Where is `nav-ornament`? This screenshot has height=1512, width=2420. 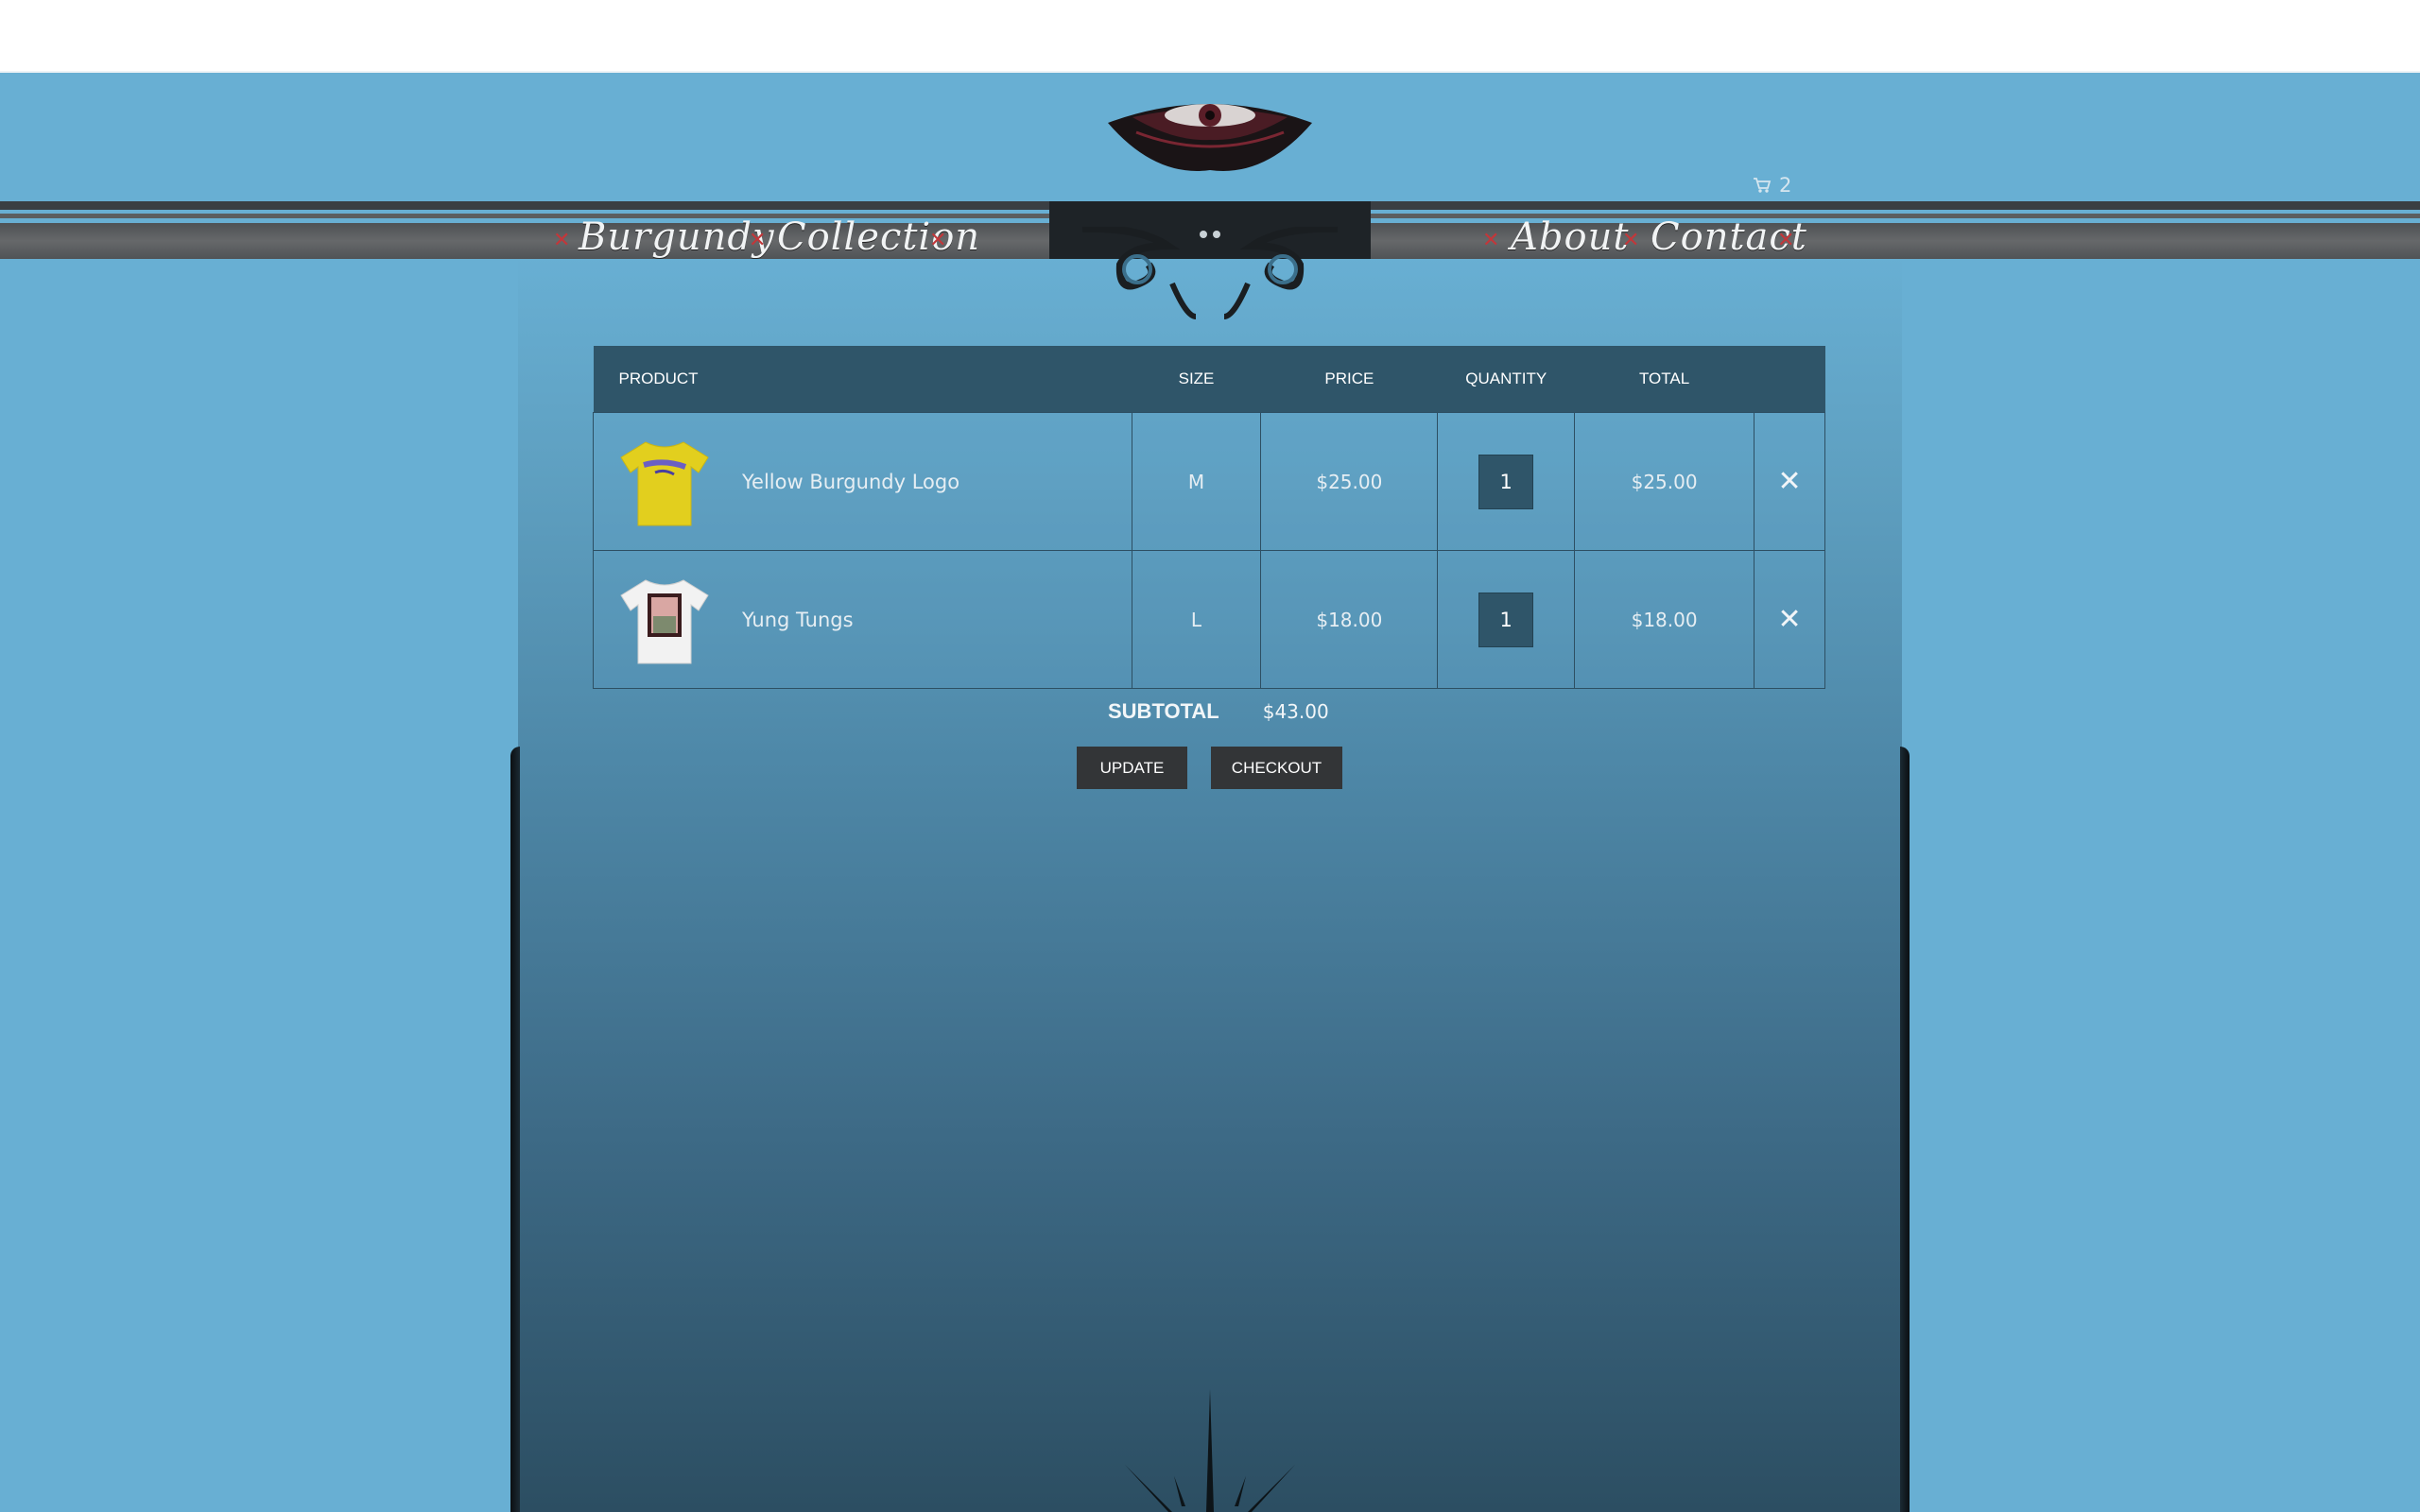
nav-ornament is located at coordinates (1210, 273).